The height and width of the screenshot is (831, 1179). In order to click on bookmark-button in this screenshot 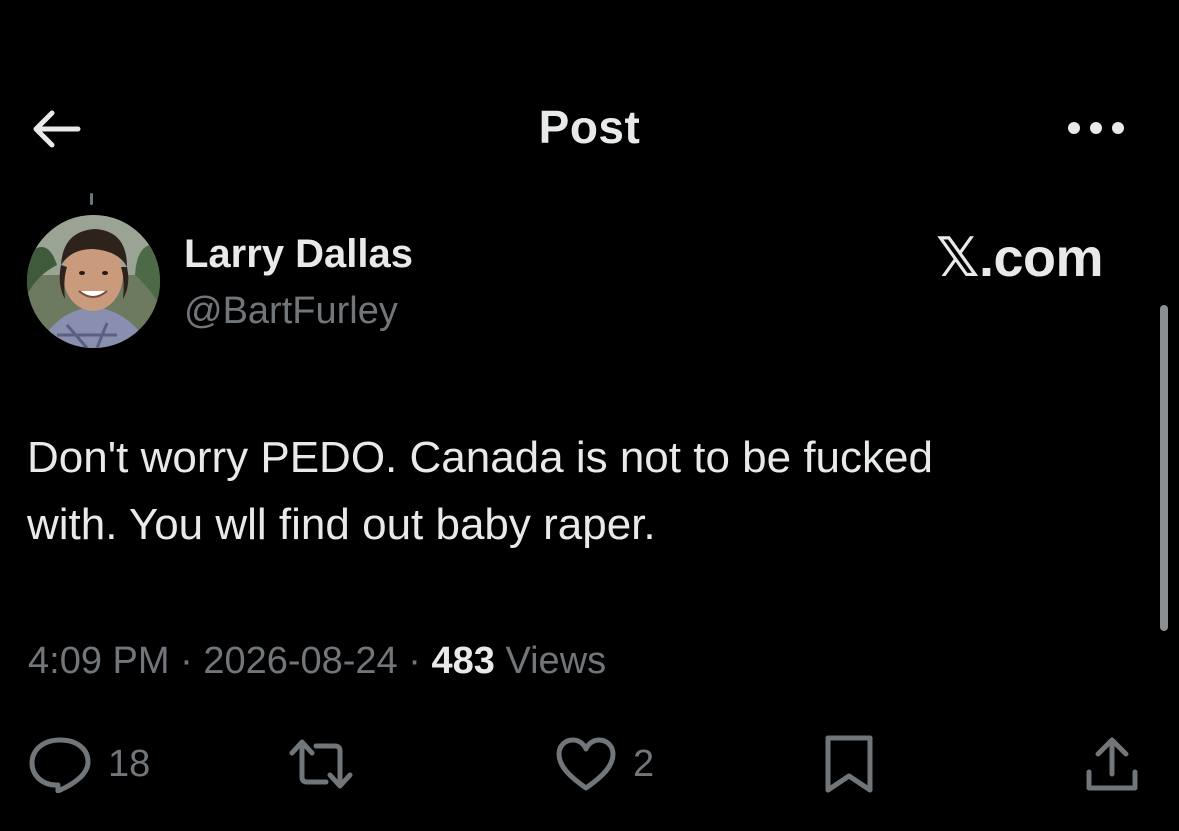, I will do `click(849, 764)`.